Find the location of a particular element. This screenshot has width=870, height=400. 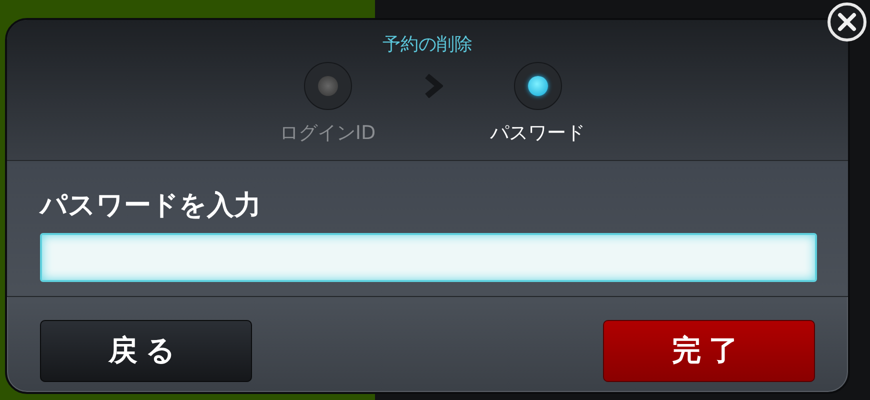

done-button: 完了 is located at coordinates (709, 351).